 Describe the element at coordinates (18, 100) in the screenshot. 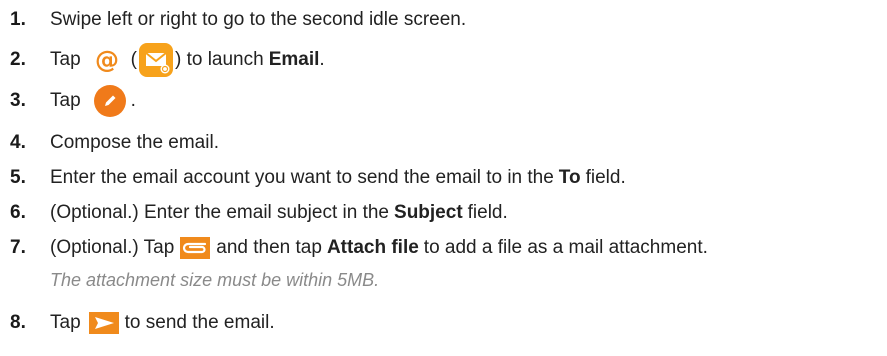

I see `step-number: 3.` at that location.